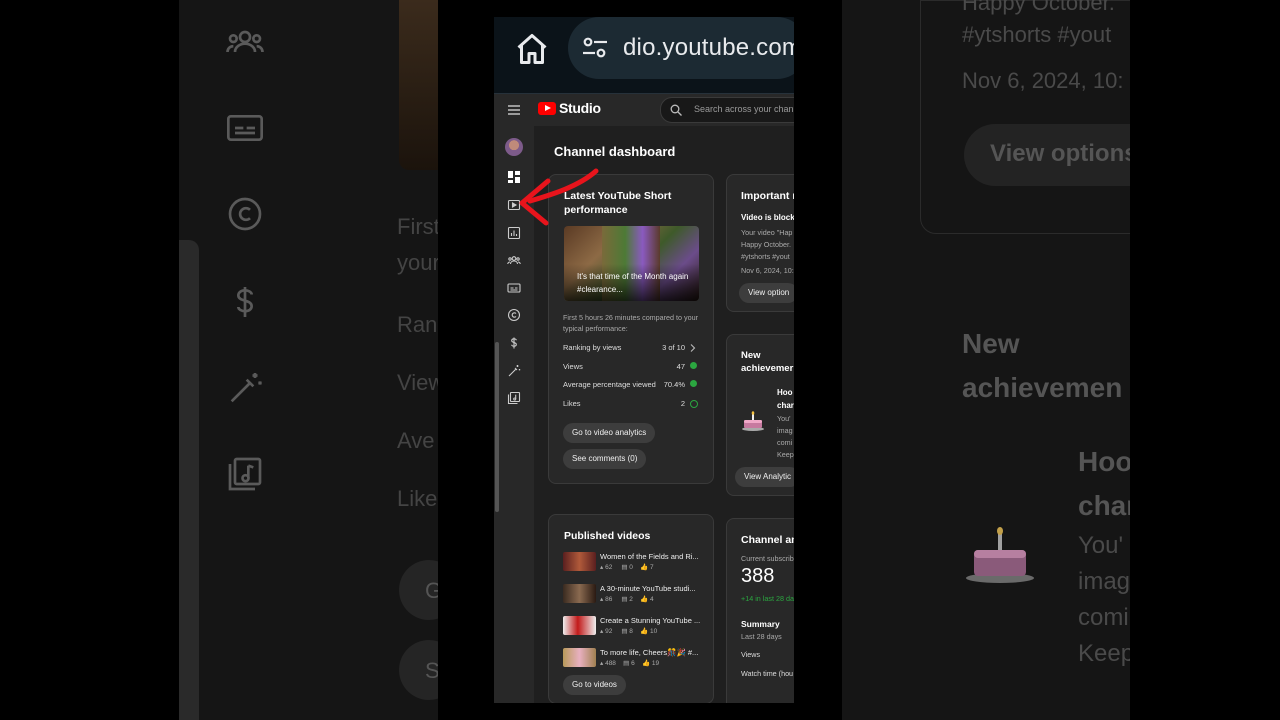 The image size is (1280, 720). Describe the element at coordinates (615, 151) in the screenshot. I see `page-title: Channel dashboard` at that location.